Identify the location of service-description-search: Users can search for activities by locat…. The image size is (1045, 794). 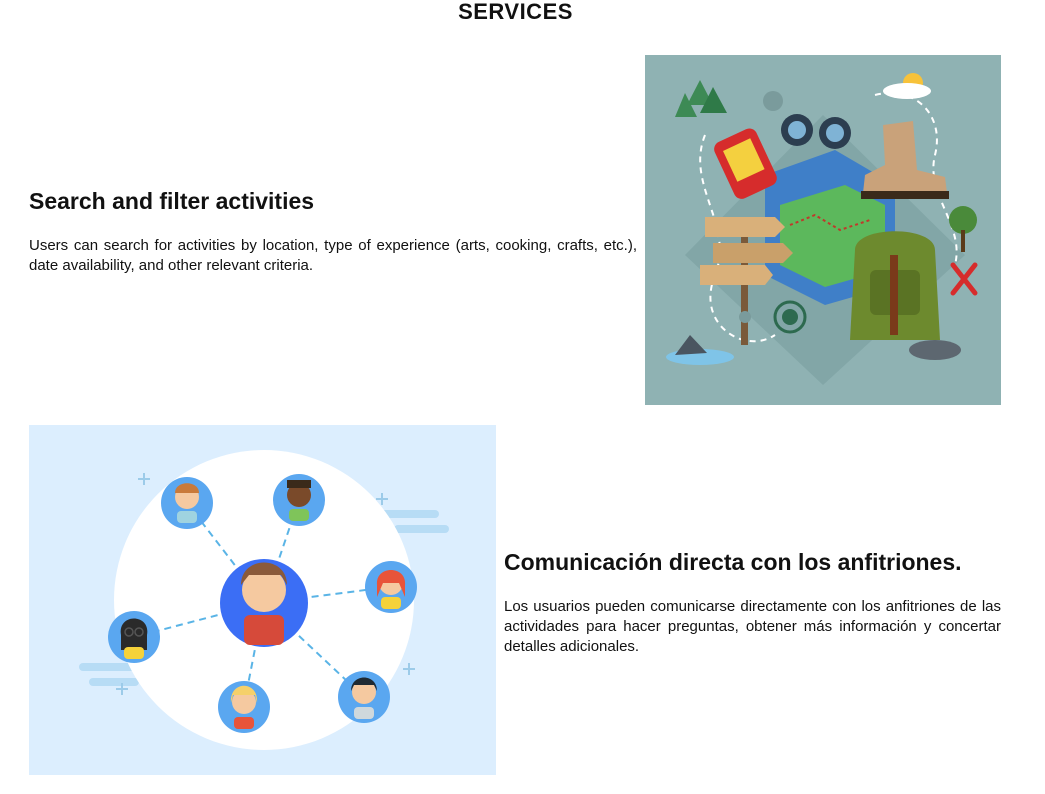
(333, 255).